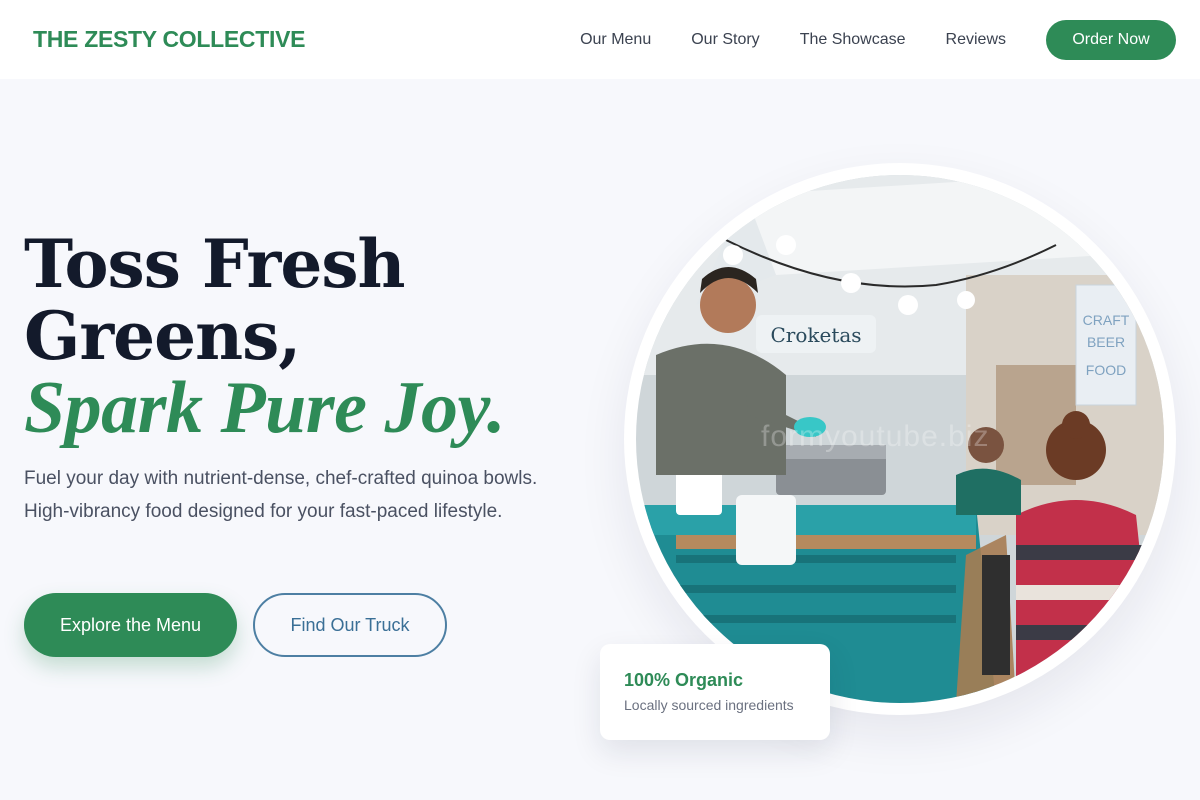 Image resolution: width=1200 pixels, height=800 pixels. I want to click on svg-text: FOOD, so click(1106, 370).